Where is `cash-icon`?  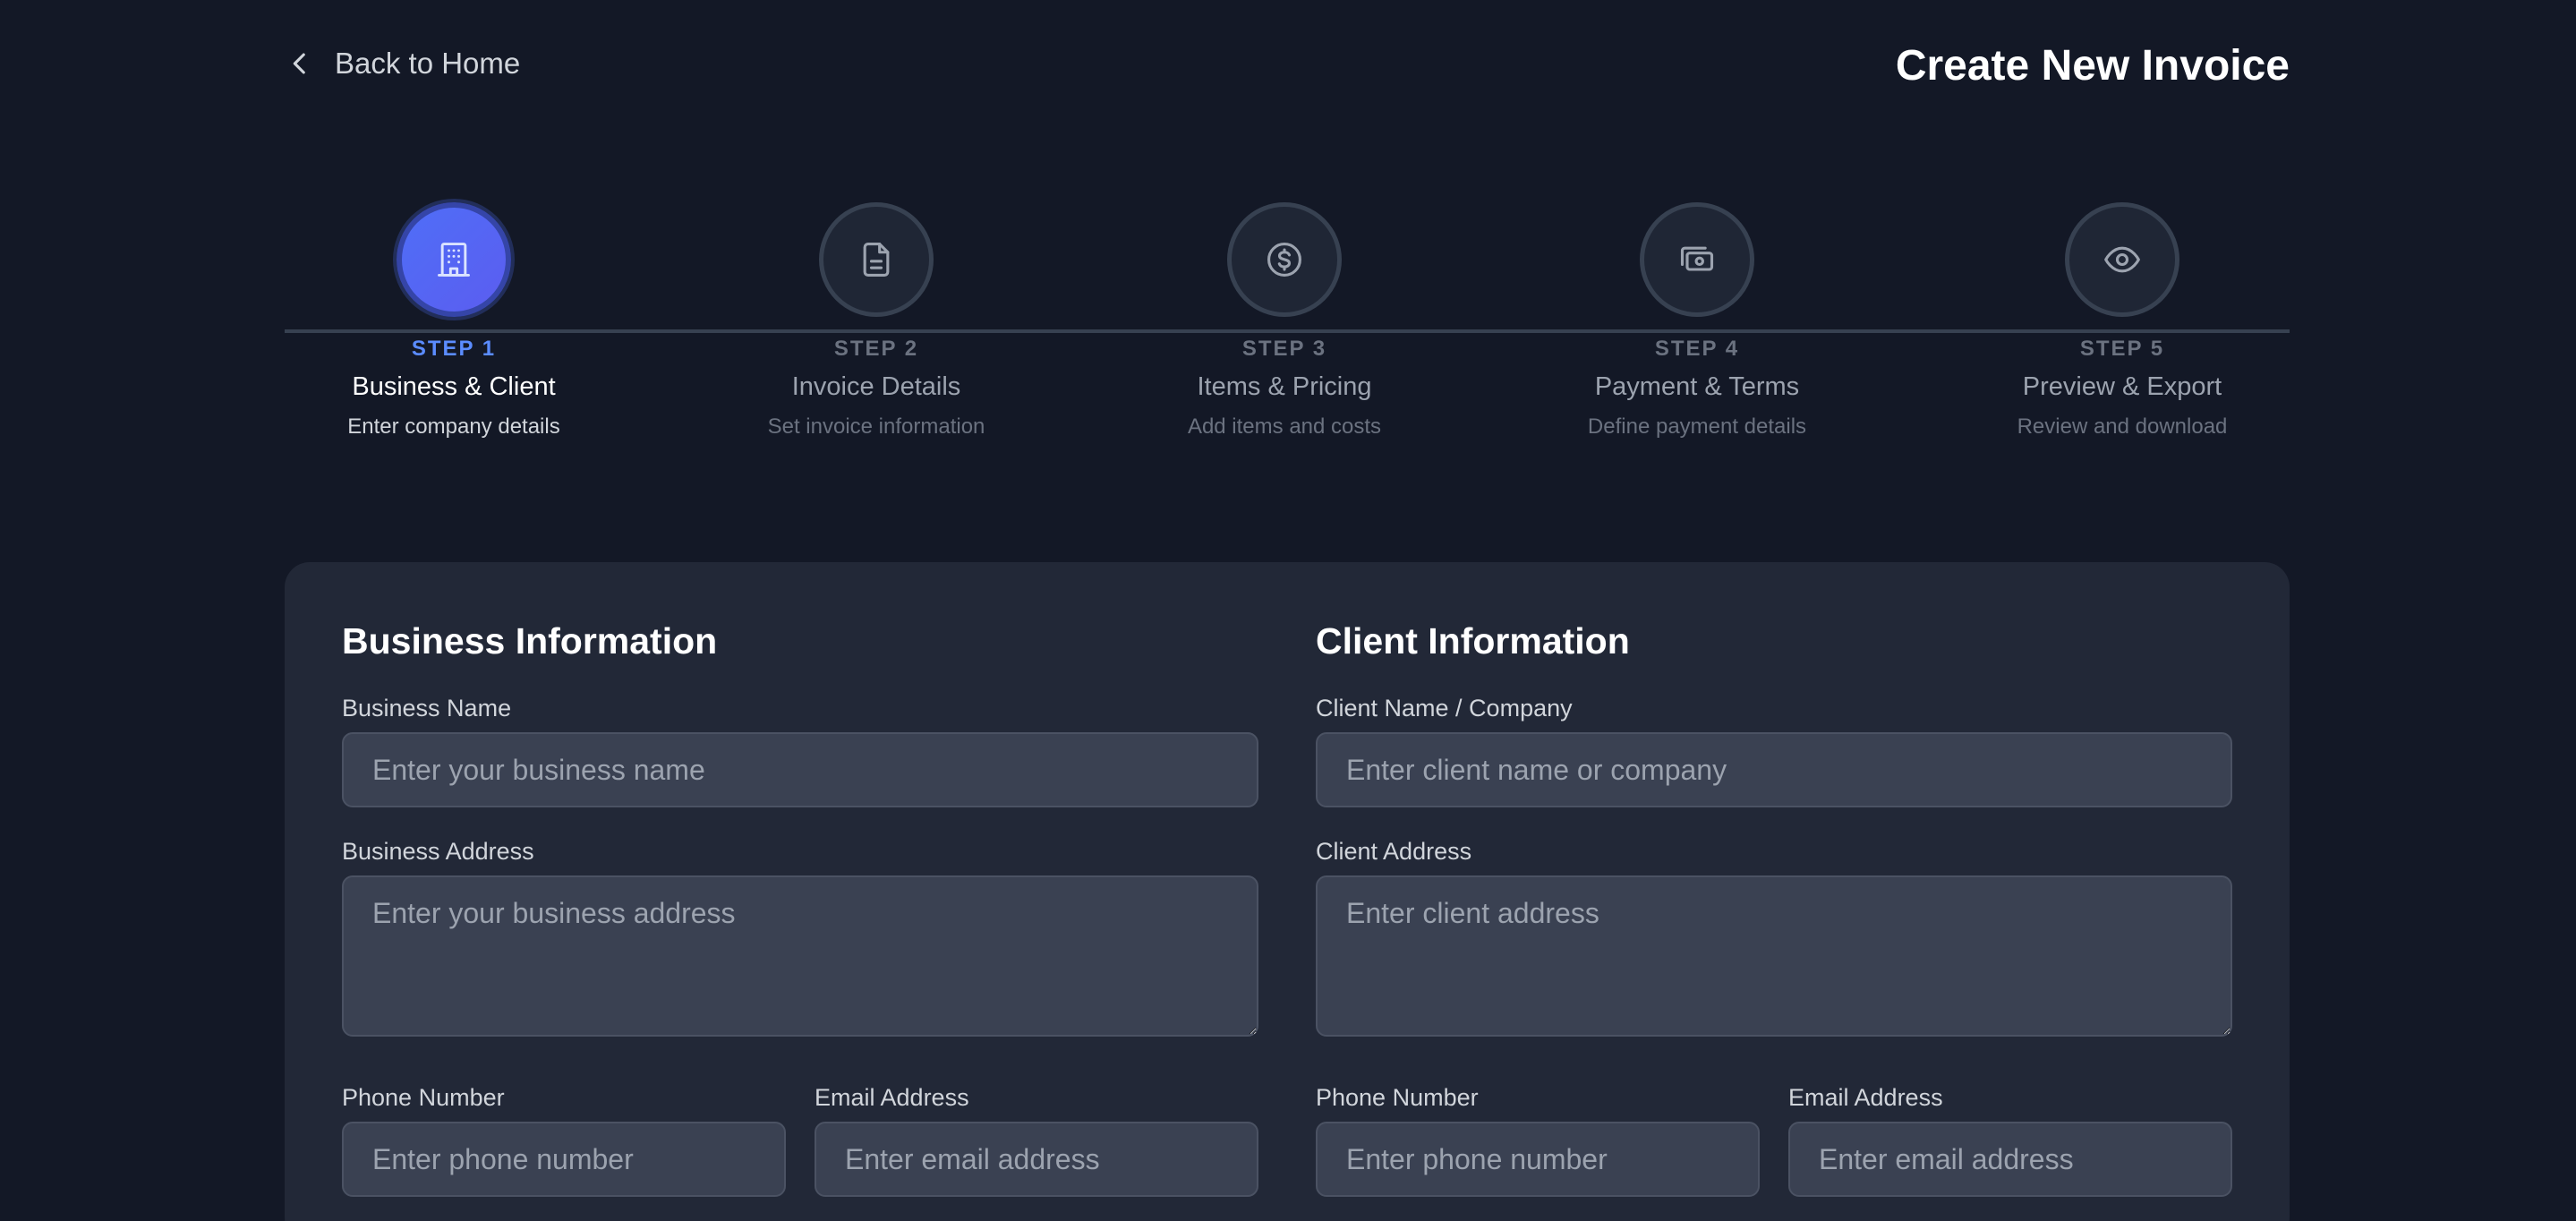
cash-icon is located at coordinates (1697, 258).